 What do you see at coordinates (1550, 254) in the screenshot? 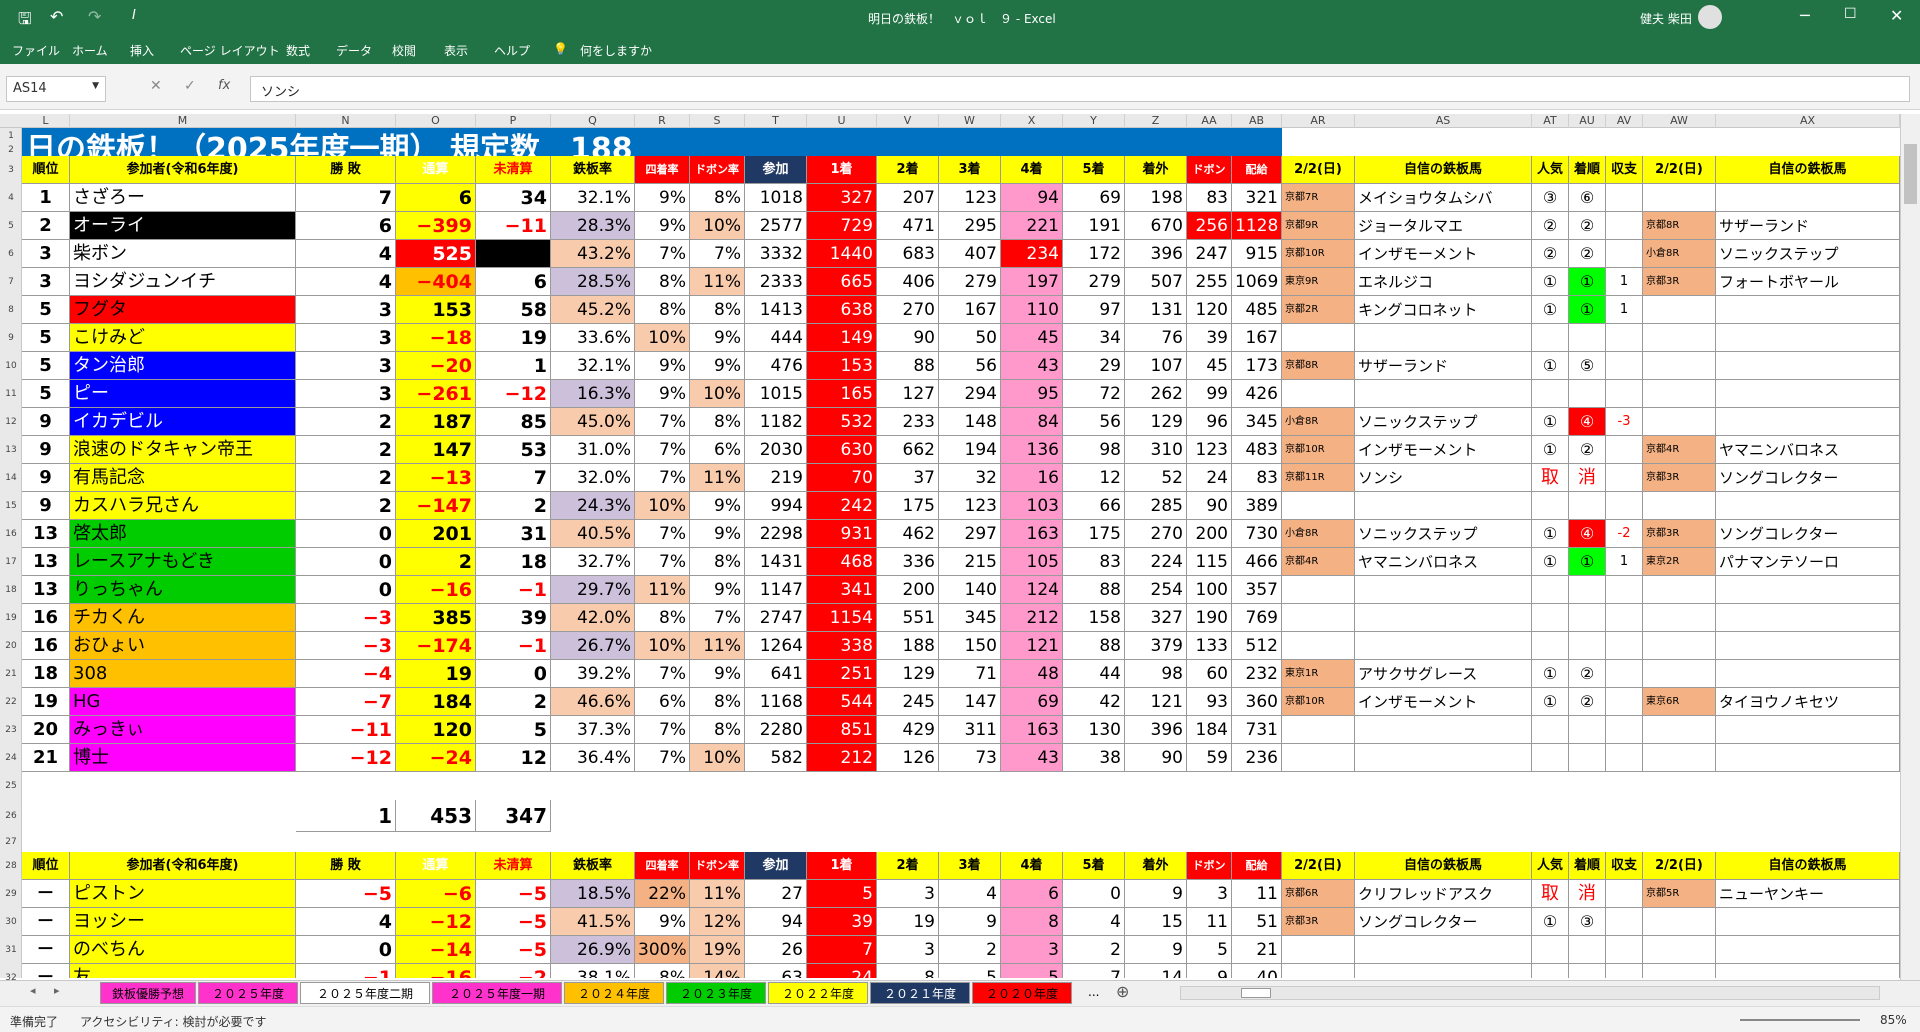
I see `cell-at: ②` at bounding box center [1550, 254].